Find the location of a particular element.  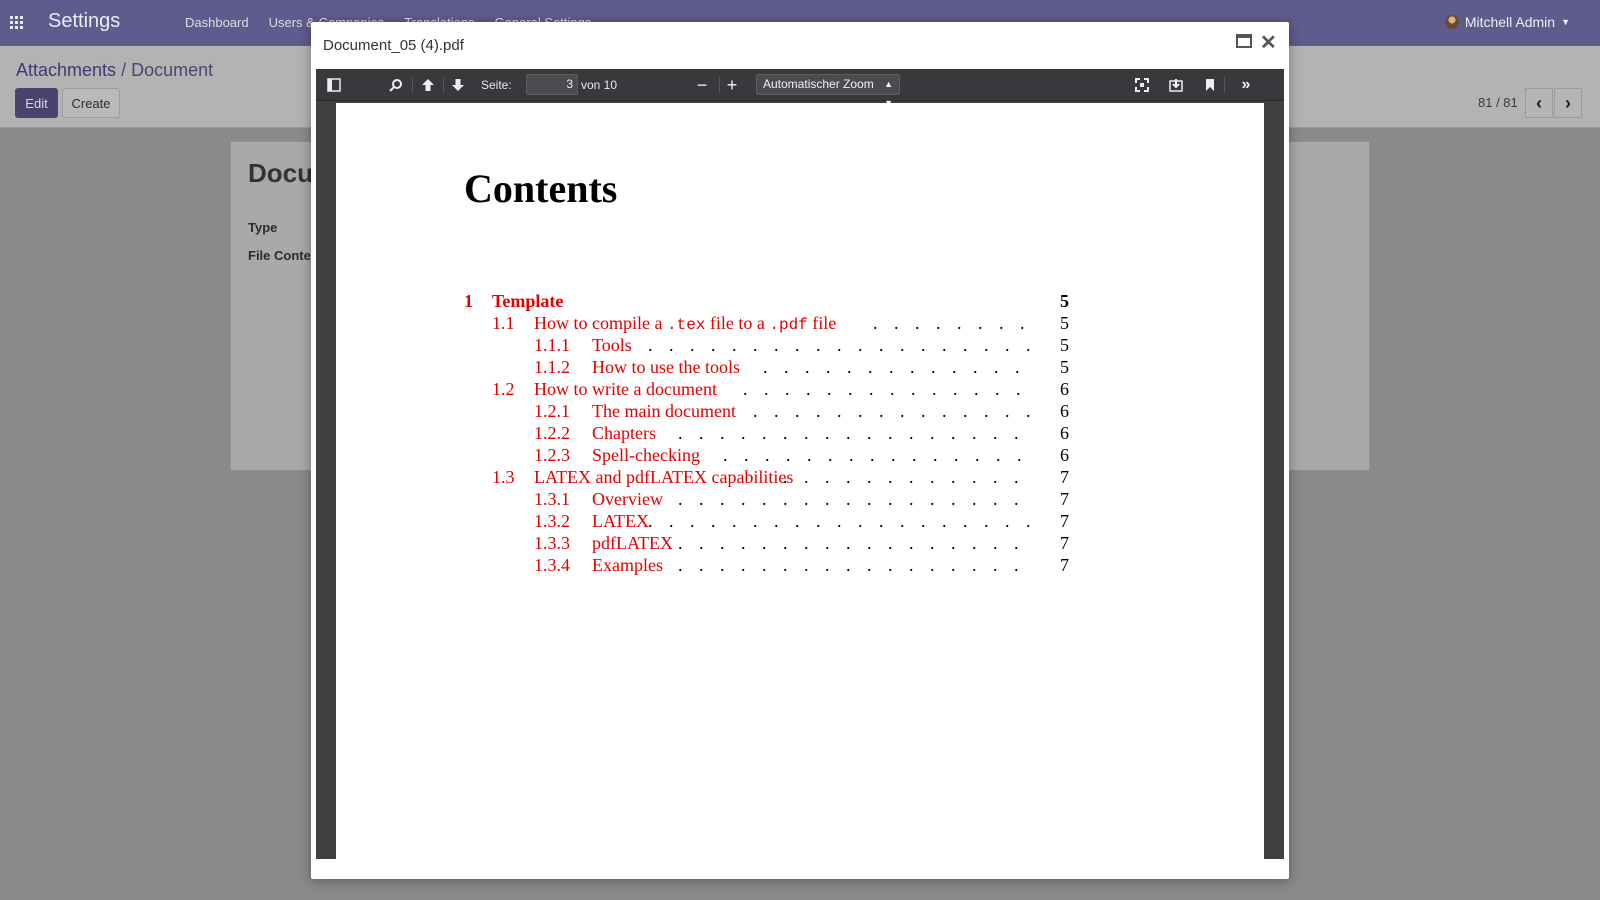

next-page-icon is located at coordinates (458, 85).